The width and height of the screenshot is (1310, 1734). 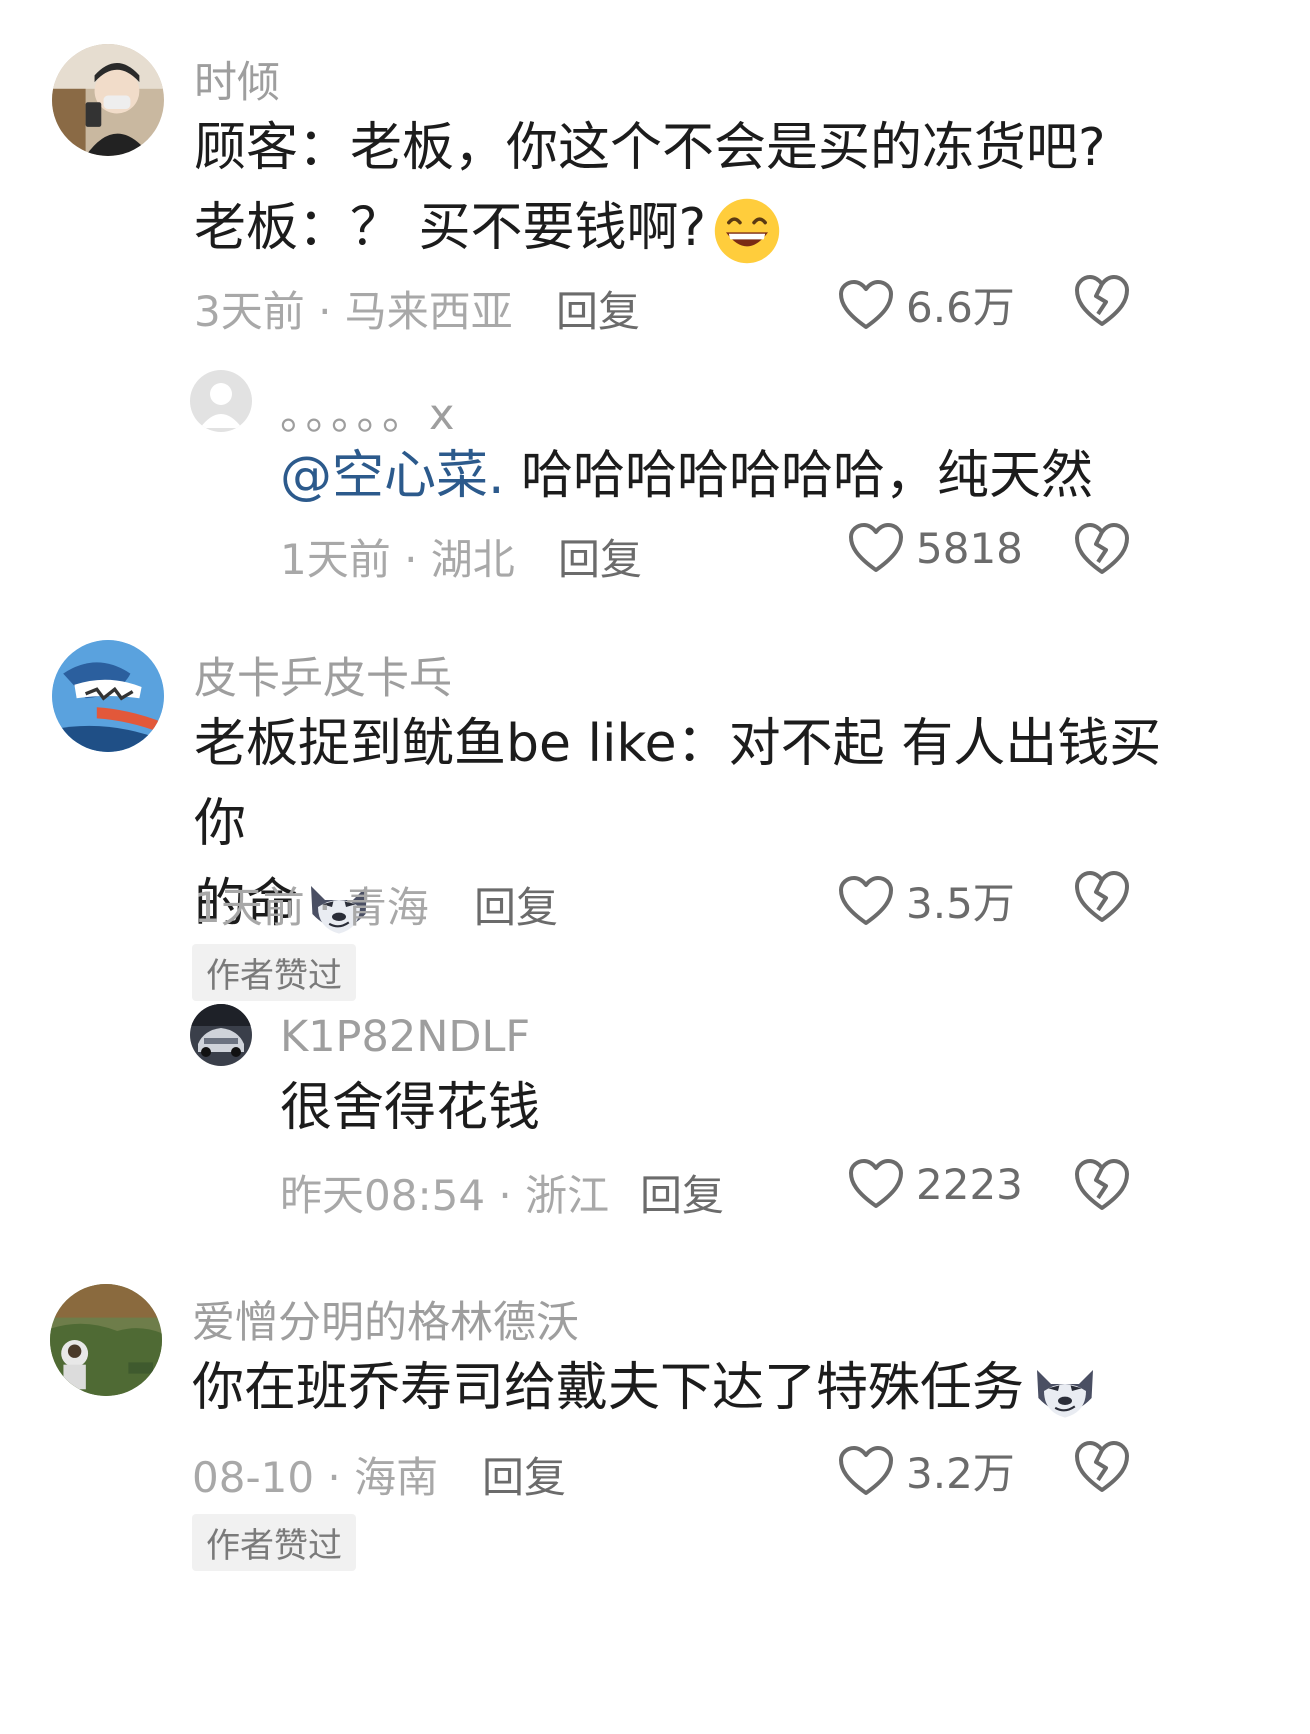 I want to click on like-button: 3.5万, so click(x=926, y=900).